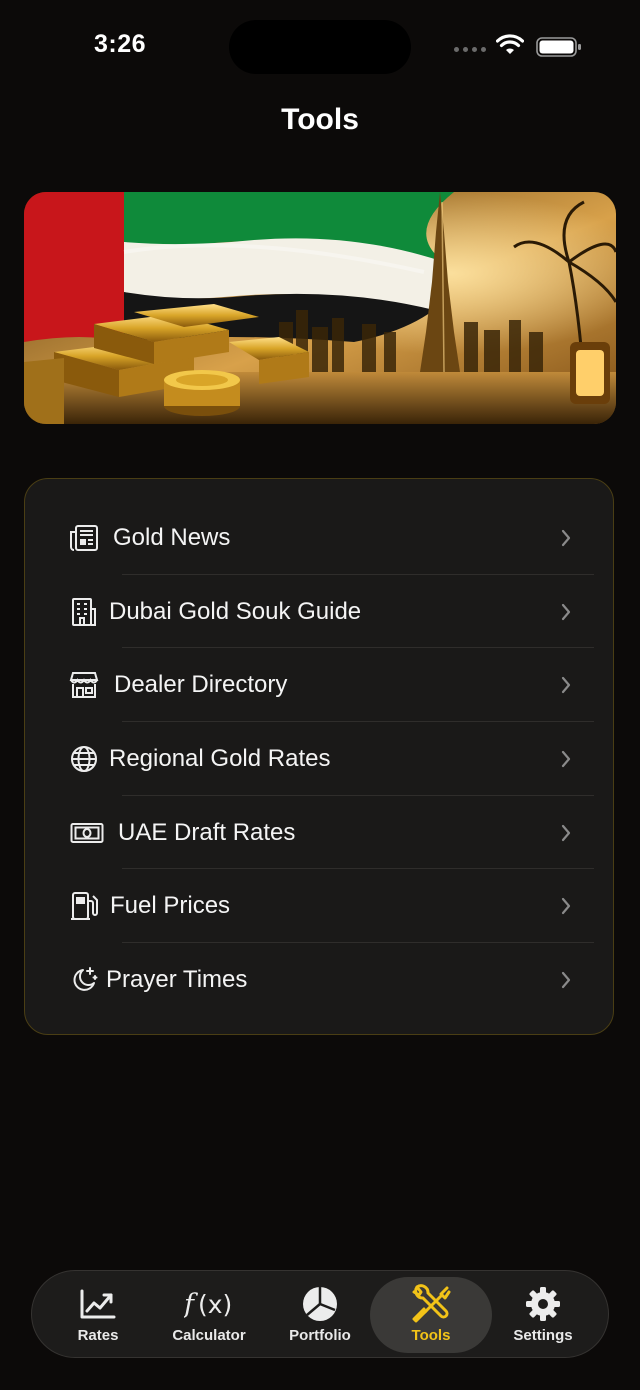  I want to click on menu-item-label: Fuel Prices, so click(170, 905).